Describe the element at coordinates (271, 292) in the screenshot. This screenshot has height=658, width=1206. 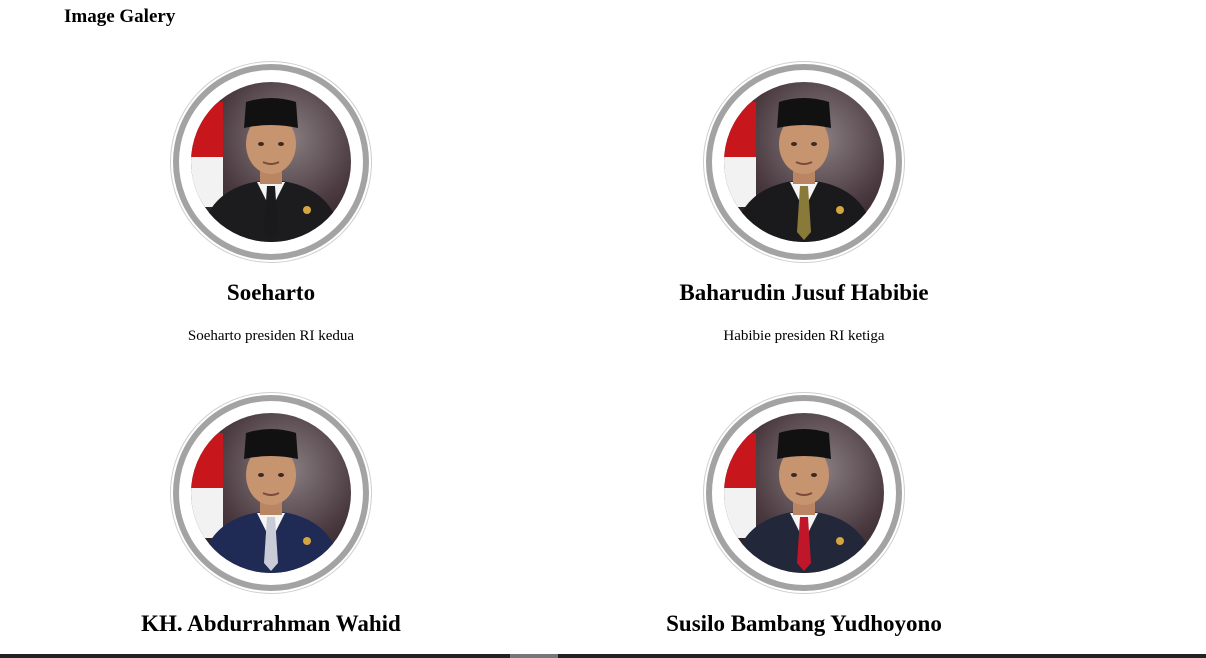
I see `gallery-name: Soeharto` at that location.